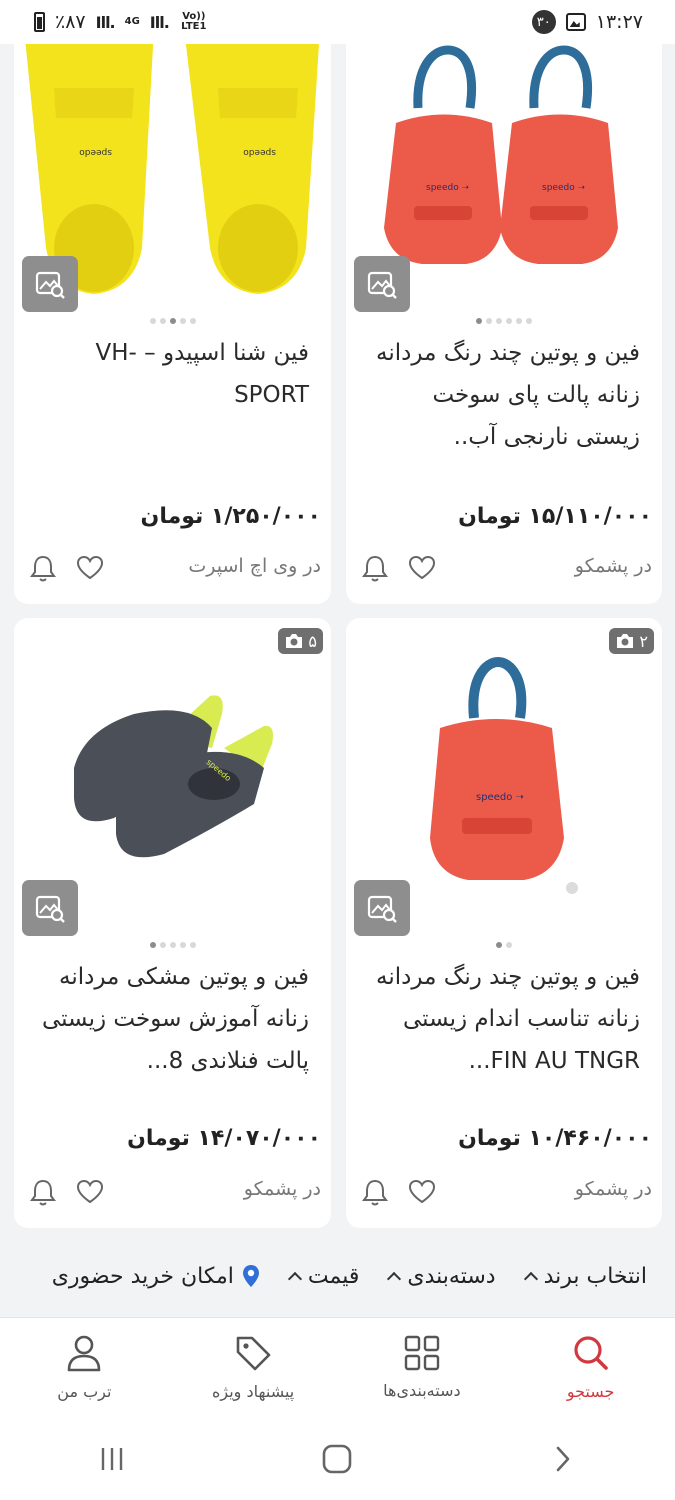 This screenshot has height=1500, width=675. Describe the element at coordinates (39, 22) in the screenshot. I see `battery-icon` at that location.